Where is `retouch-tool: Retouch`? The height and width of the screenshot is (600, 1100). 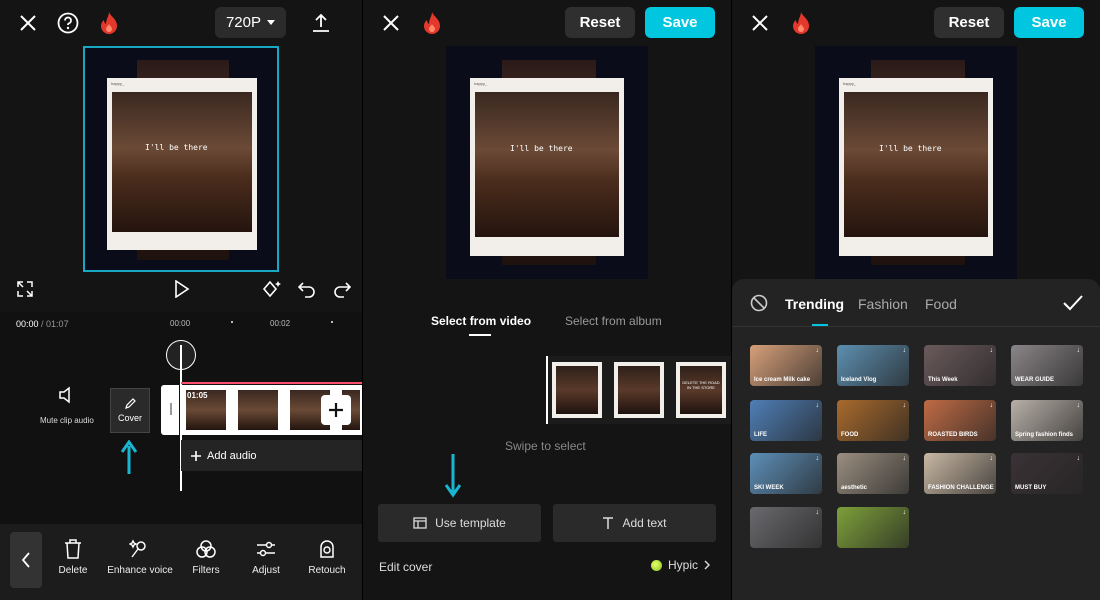
retouch-tool: Retouch is located at coordinates (327, 557).